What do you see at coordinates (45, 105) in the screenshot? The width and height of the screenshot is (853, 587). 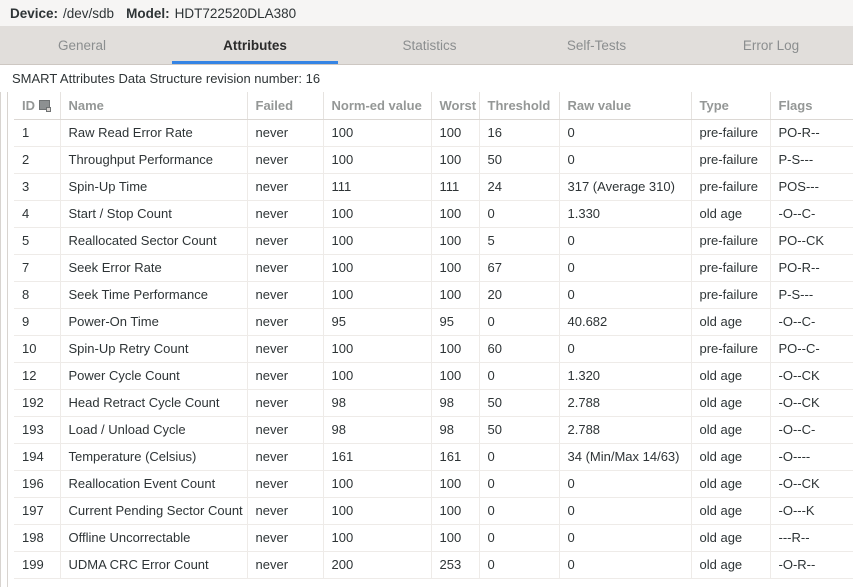 I see `sort-indicator-icon` at bounding box center [45, 105].